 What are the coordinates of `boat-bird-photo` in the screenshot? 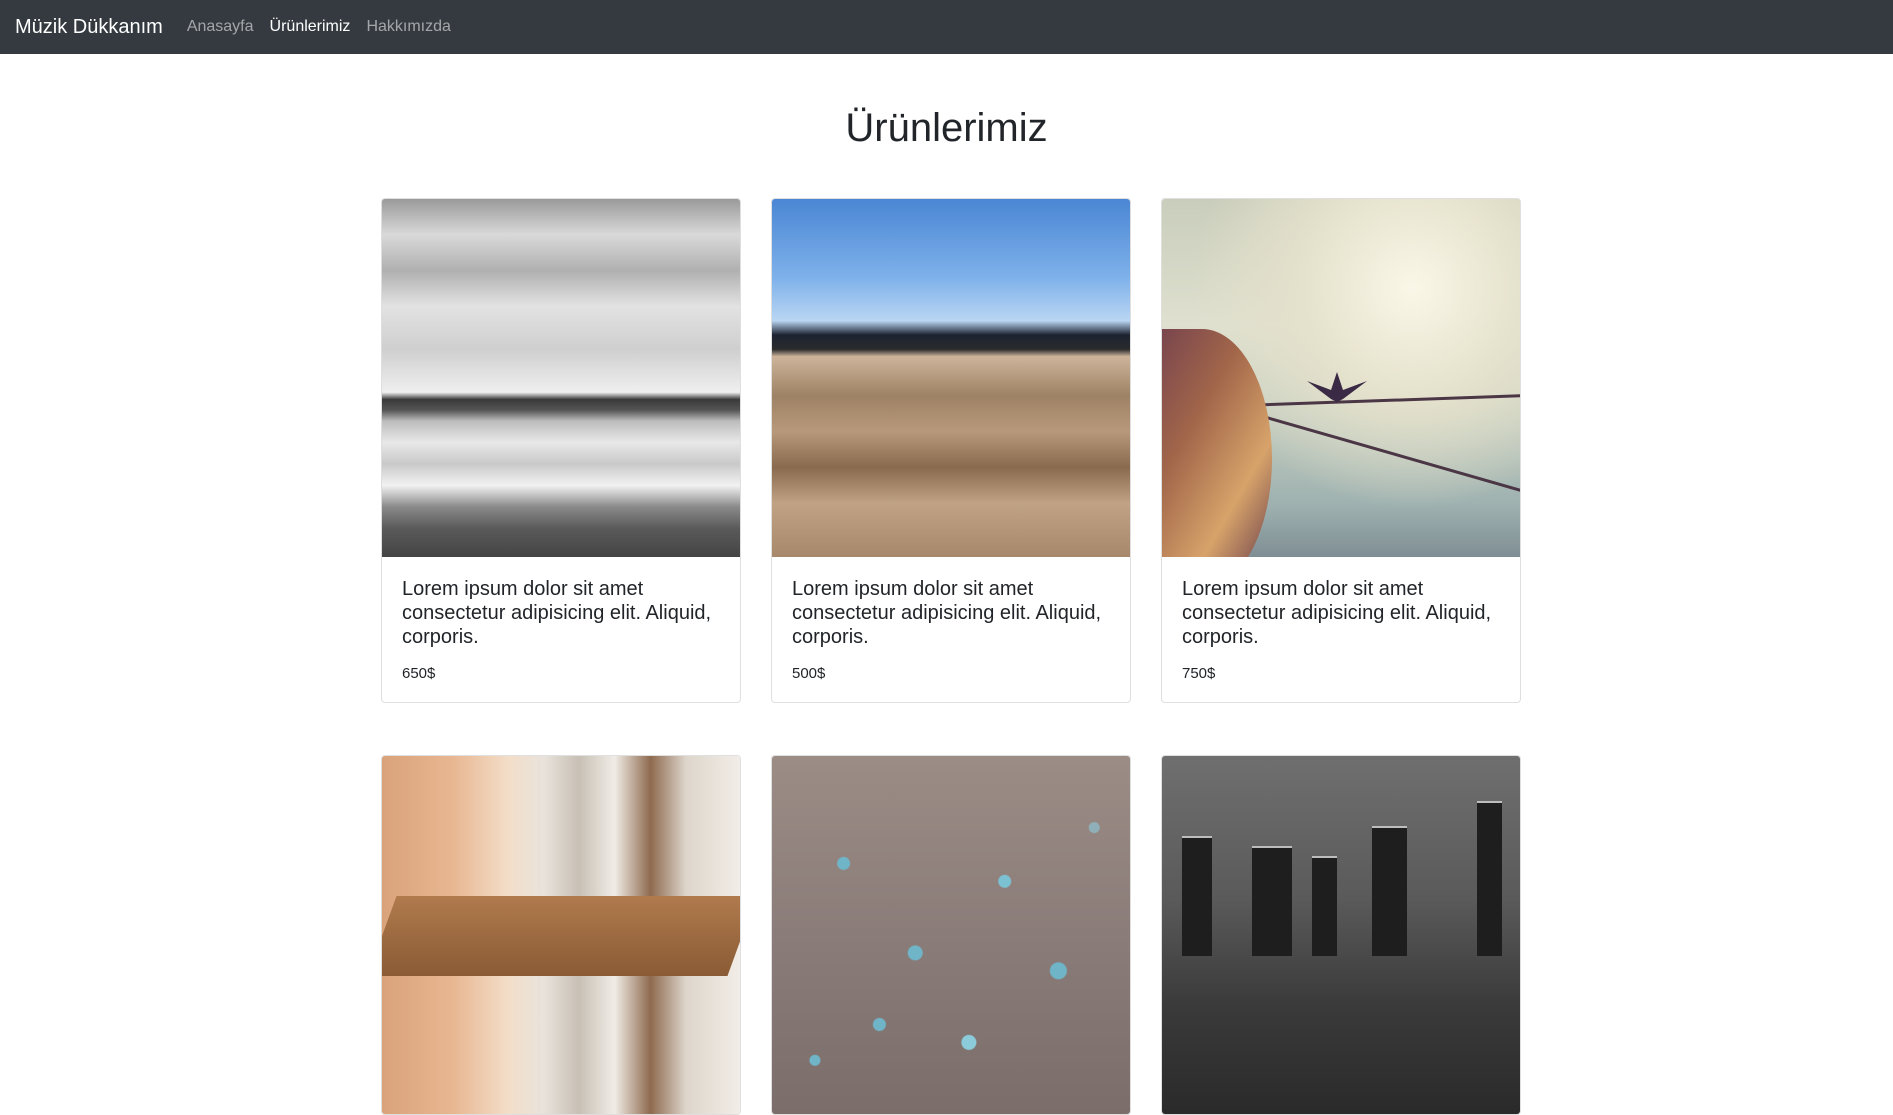 It's located at (1341, 378).